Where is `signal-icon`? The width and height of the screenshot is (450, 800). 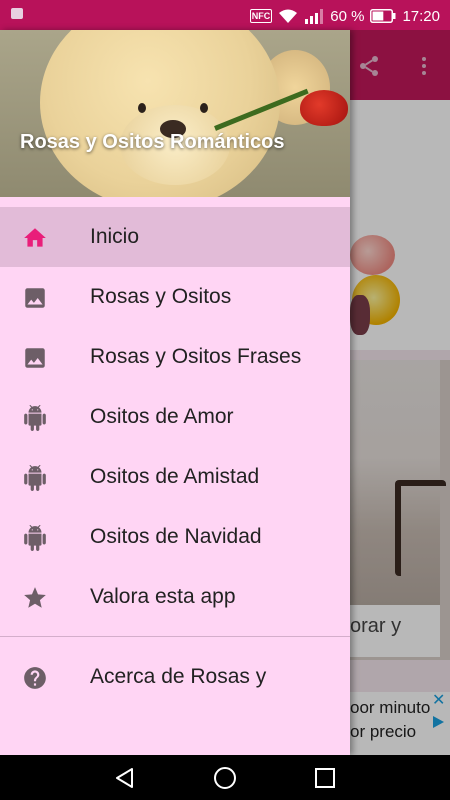 signal-icon is located at coordinates (314, 16).